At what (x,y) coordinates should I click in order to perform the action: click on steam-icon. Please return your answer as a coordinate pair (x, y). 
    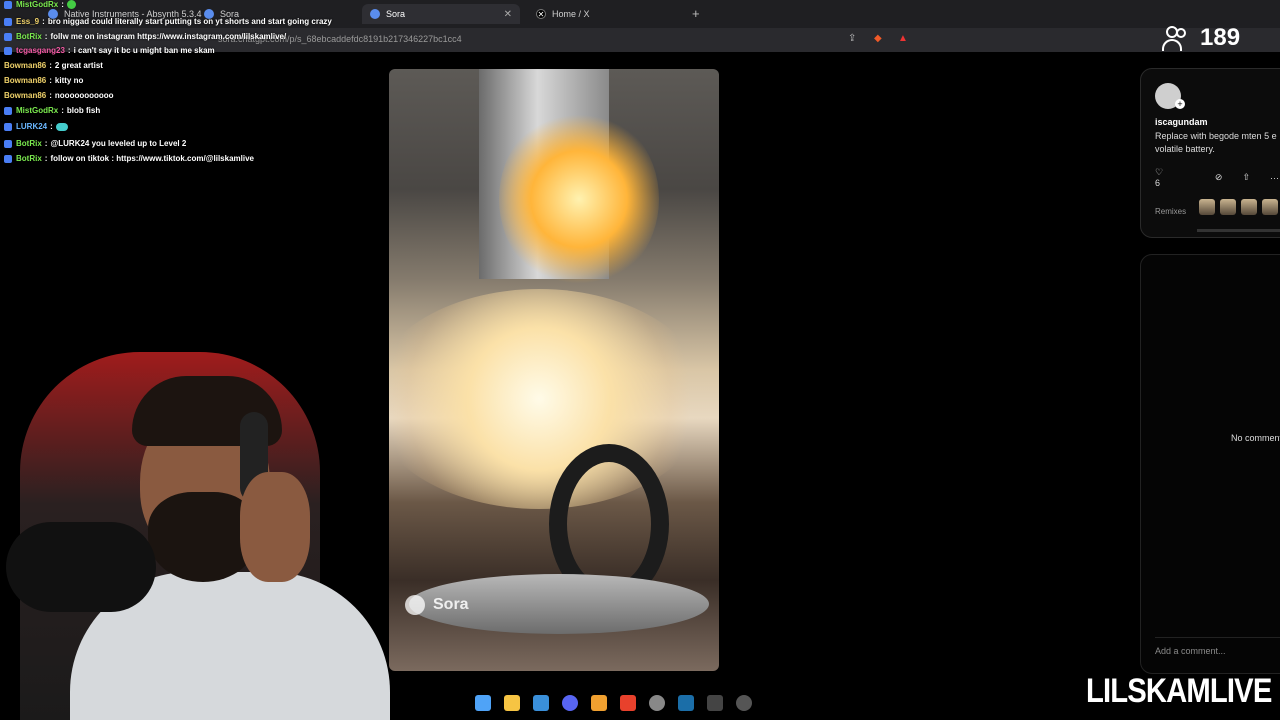
    Looking at the image, I should click on (686, 703).